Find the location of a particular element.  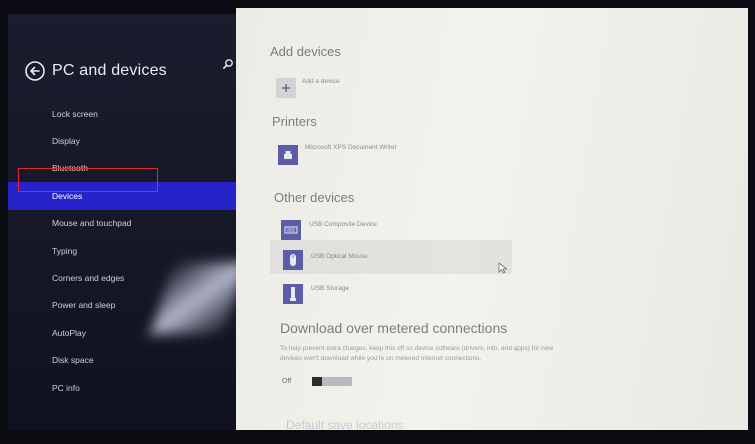

sidebar-item-label: Mouse and touchpad is located at coordinates (92, 223).